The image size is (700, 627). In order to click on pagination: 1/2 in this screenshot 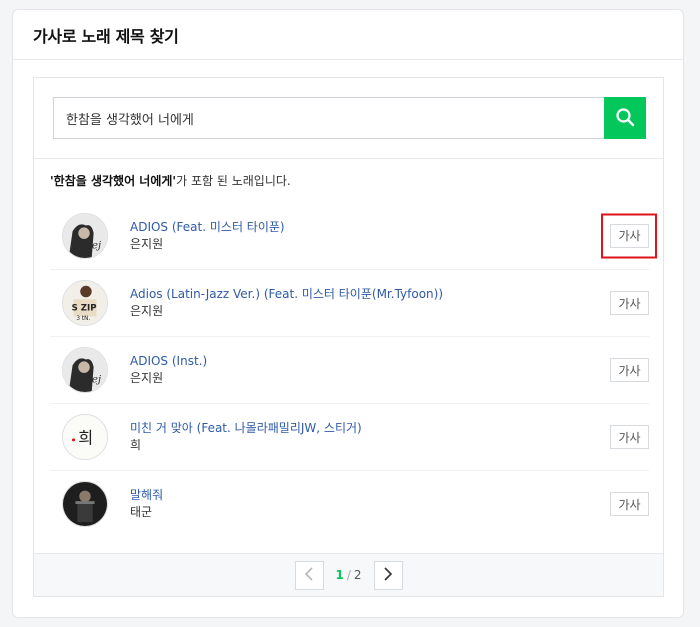, I will do `click(348, 575)`.